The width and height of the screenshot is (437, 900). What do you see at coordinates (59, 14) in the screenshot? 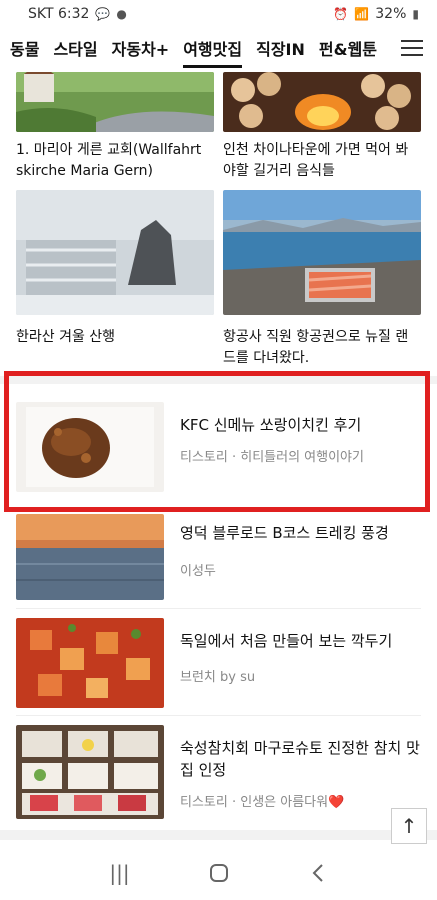
I see `carrier-time: SKT 6:32` at bounding box center [59, 14].